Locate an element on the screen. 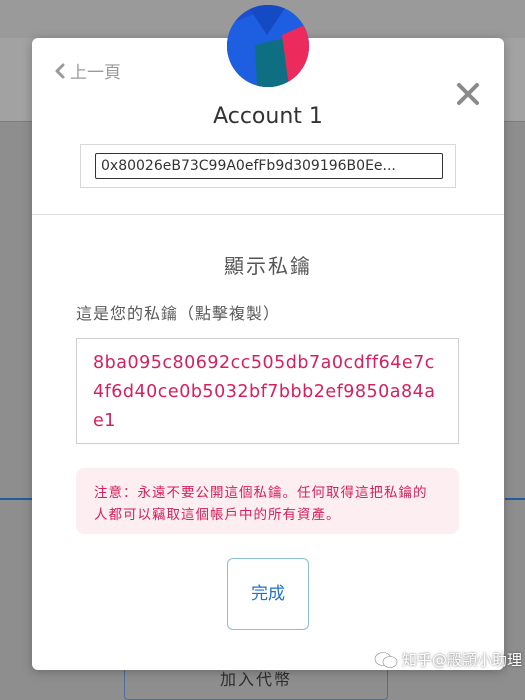 The height and width of the screenshot is (700, 525). warning-message: 注意：永遠不要公開這個私鑰。任何取得這把私鑰的人都可以竊取這個帳戶中的所有資產。 is located at coordinates (267, 501).